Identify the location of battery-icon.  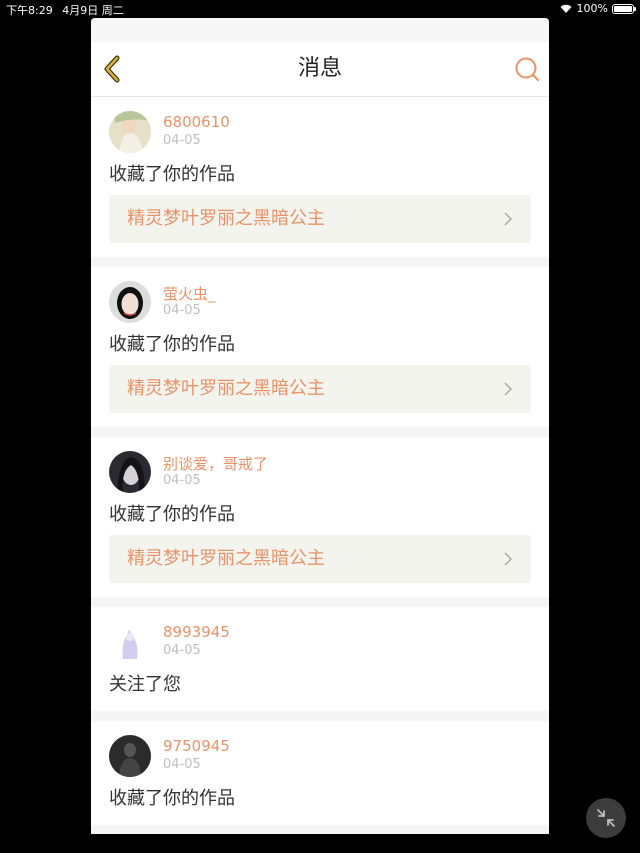
(624, 8).